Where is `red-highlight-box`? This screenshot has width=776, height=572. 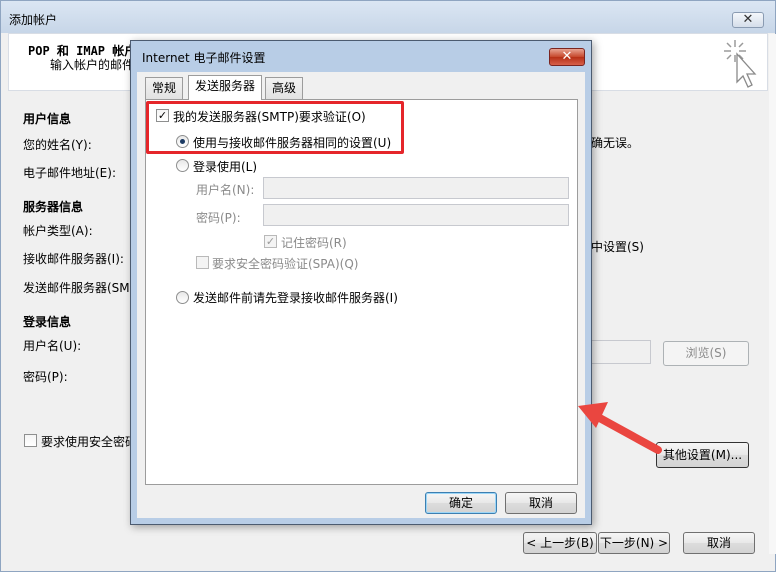
red-highlight-box is located at coordinates (275, 127).